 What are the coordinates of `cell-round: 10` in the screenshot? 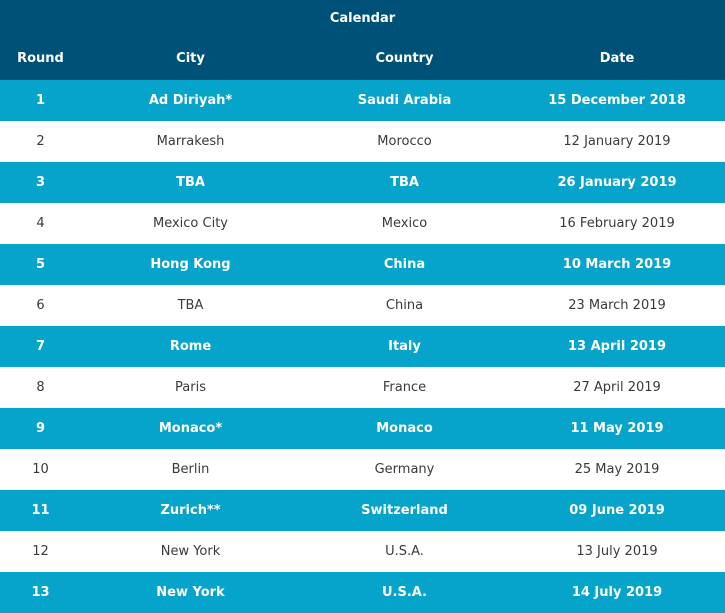 It's located at (40, 469).